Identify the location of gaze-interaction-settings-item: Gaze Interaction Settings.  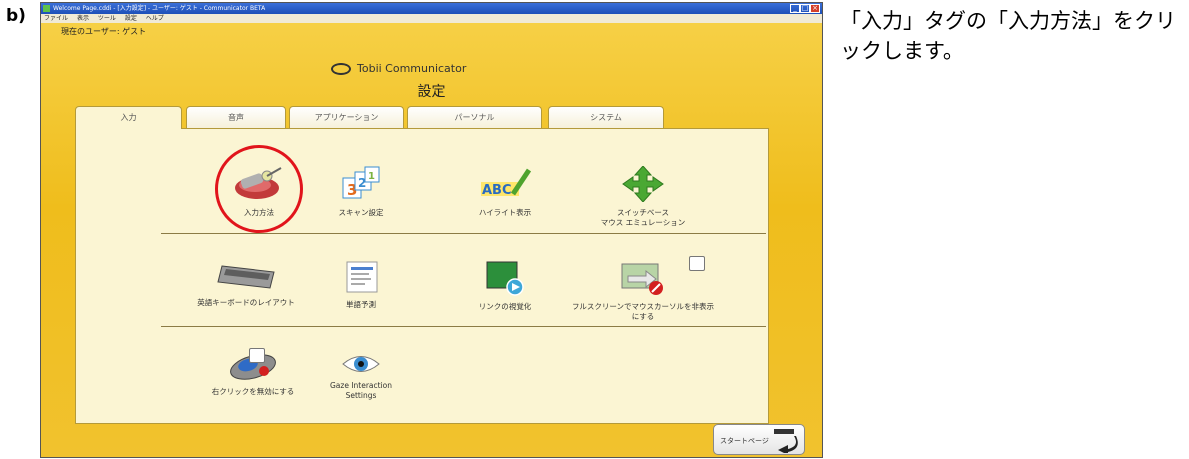
(361, 377).